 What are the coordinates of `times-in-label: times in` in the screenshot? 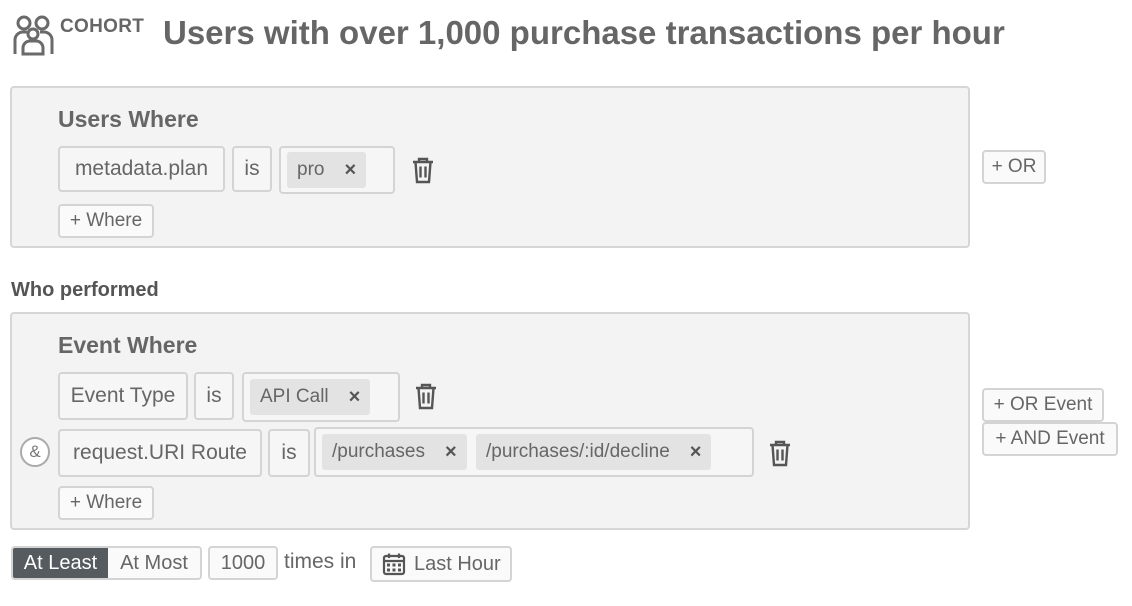 It's located at (320, 561).